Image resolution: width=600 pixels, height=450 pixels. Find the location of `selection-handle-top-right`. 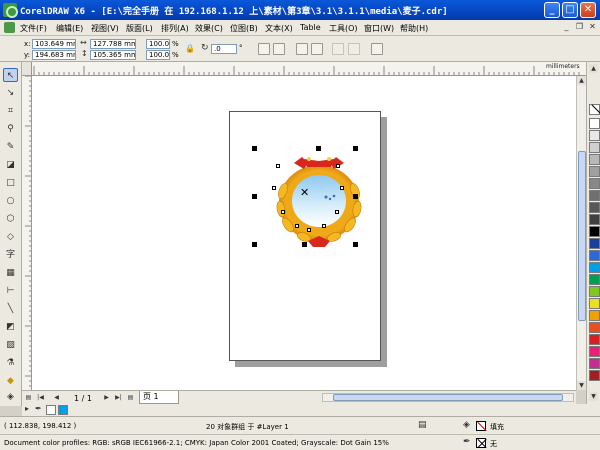

selection-handle-top-right is located at coordinates (355, 148).